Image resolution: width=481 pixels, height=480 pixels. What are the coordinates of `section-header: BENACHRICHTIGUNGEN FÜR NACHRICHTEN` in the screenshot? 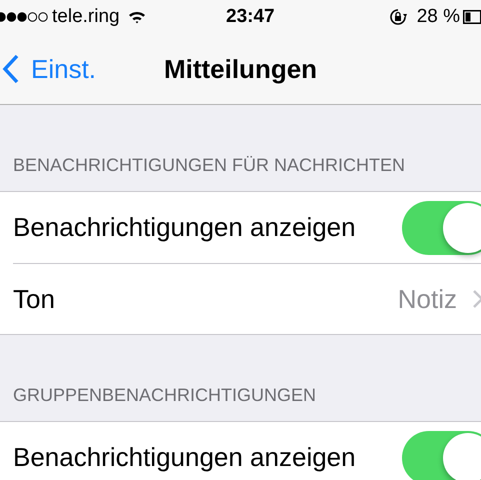 It's located at (209, 165).